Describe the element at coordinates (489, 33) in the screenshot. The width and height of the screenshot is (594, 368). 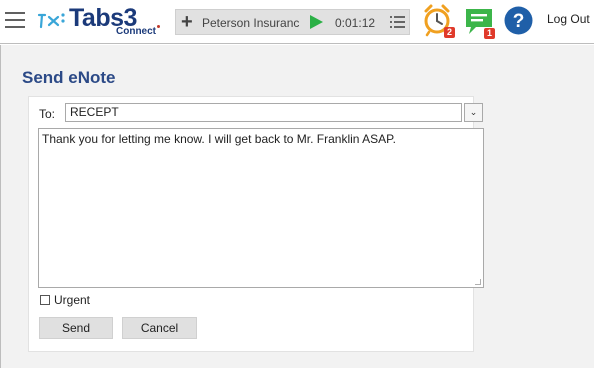
I see `messages-count-badge: 1` at that location.